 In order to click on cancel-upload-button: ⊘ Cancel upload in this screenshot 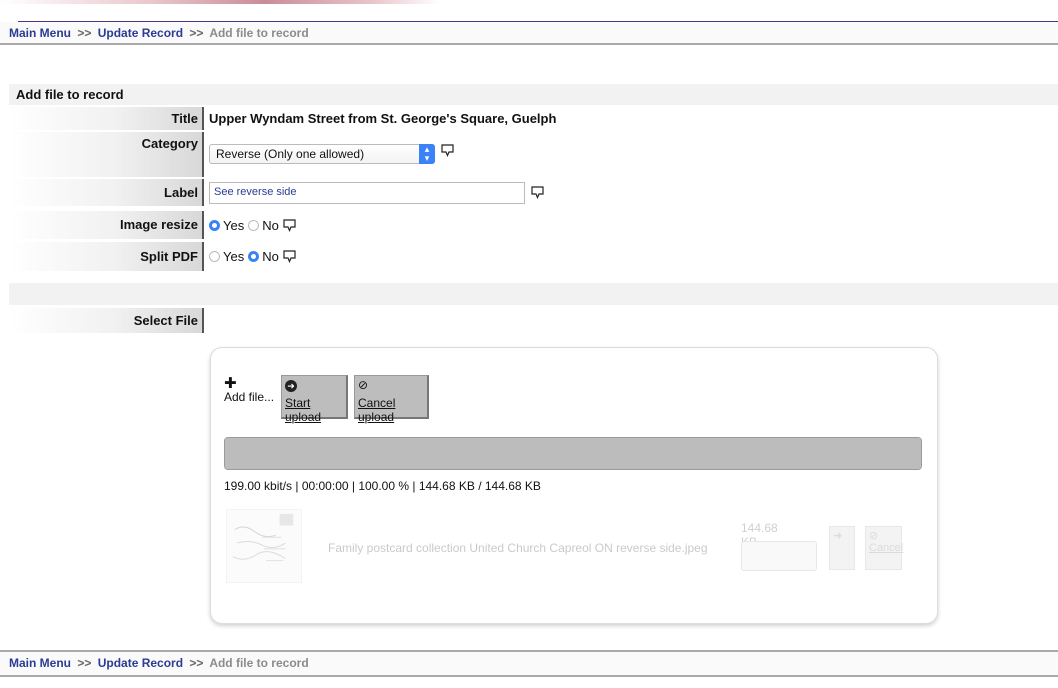, I will do `click(391, 399)`.